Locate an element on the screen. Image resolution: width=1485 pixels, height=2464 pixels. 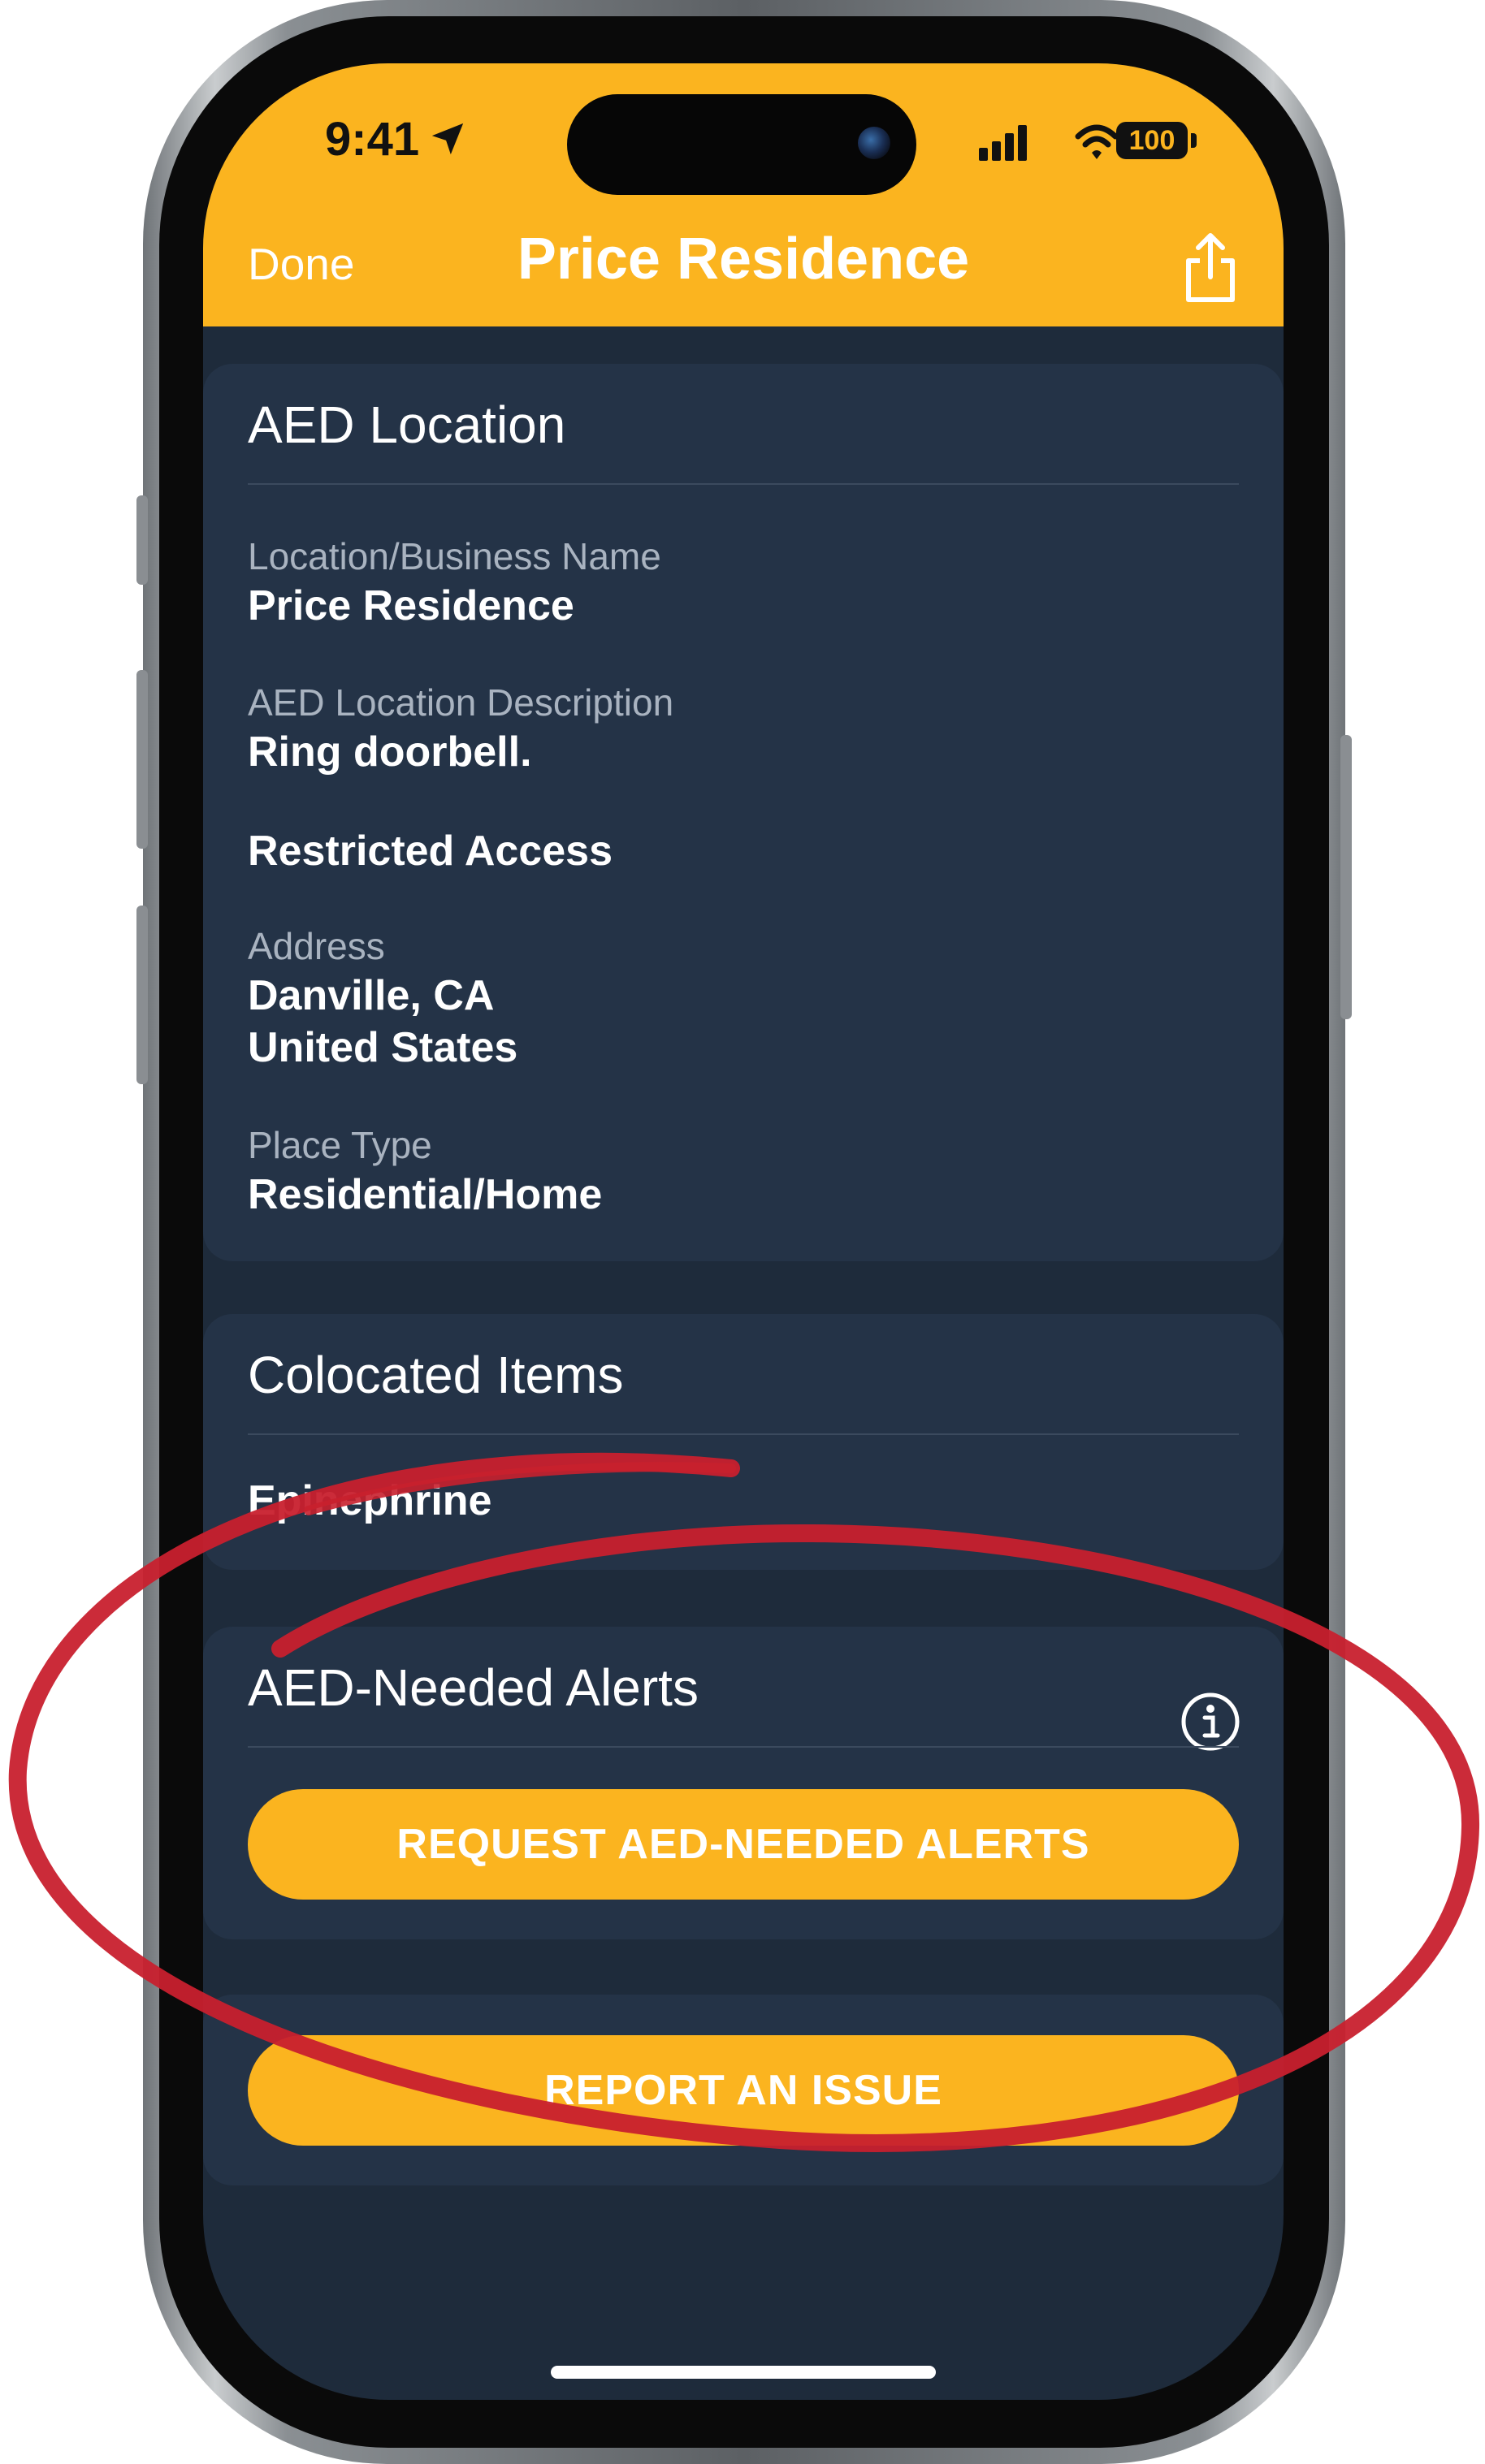
signal-icon is located at coordinates (1003, 143).